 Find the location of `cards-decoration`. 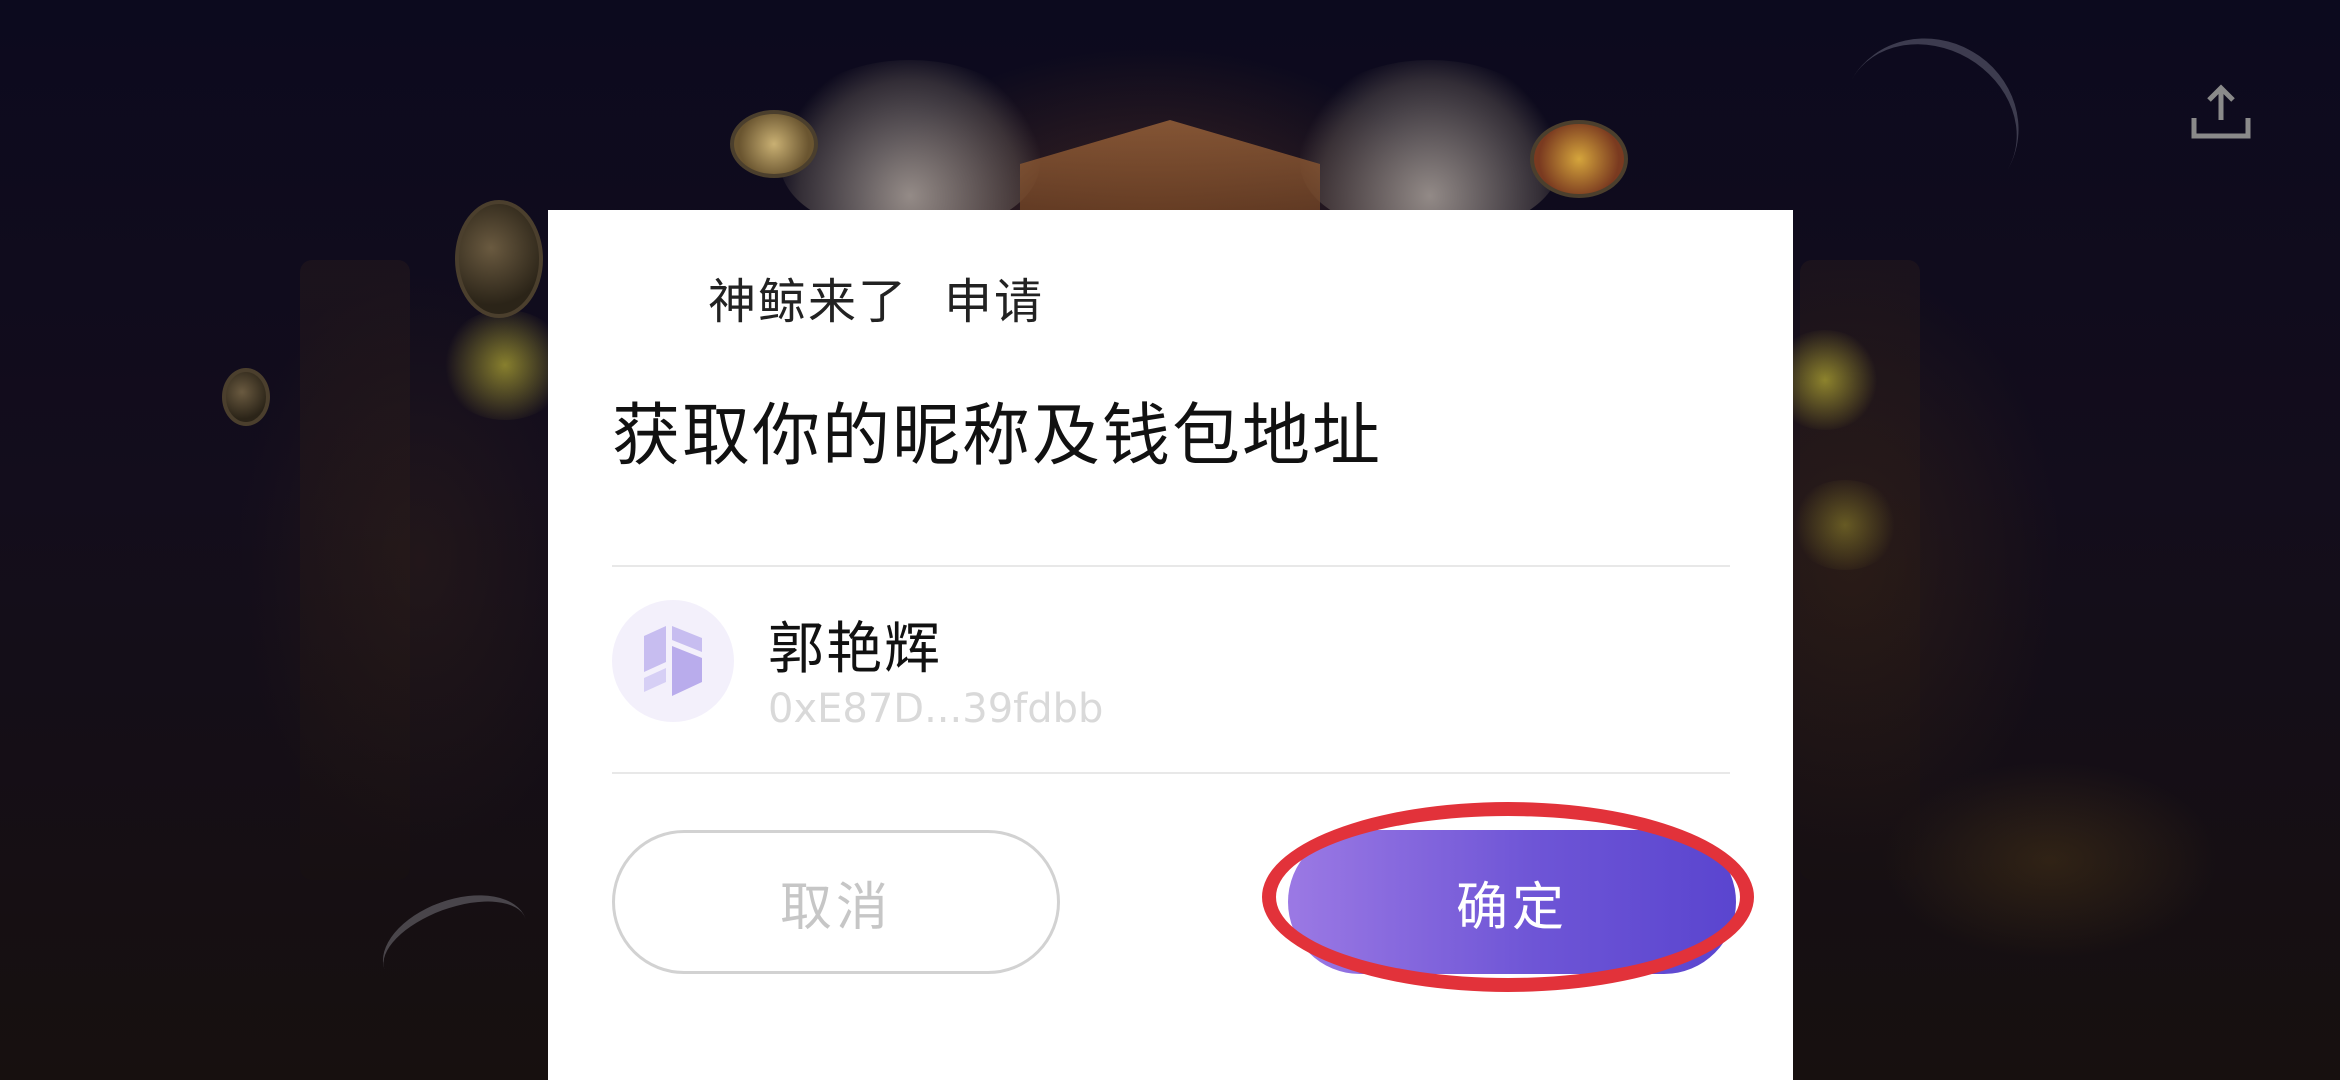

cards-decoration is located at coordinates (774, 144).